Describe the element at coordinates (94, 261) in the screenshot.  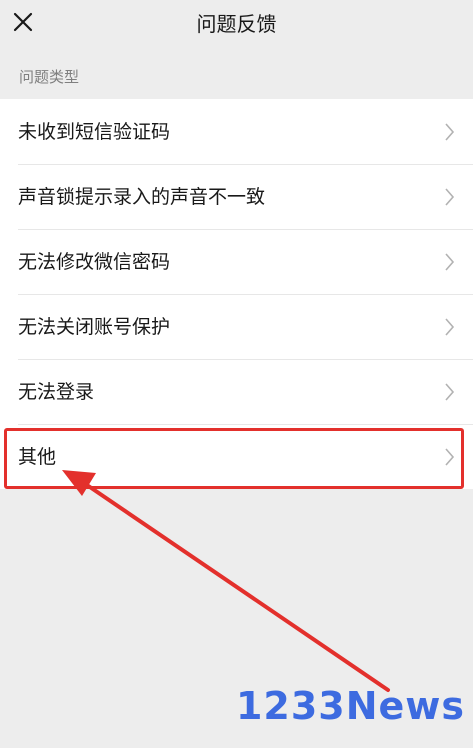
I see `list-item-label: 无法修改微信密码` at that location.